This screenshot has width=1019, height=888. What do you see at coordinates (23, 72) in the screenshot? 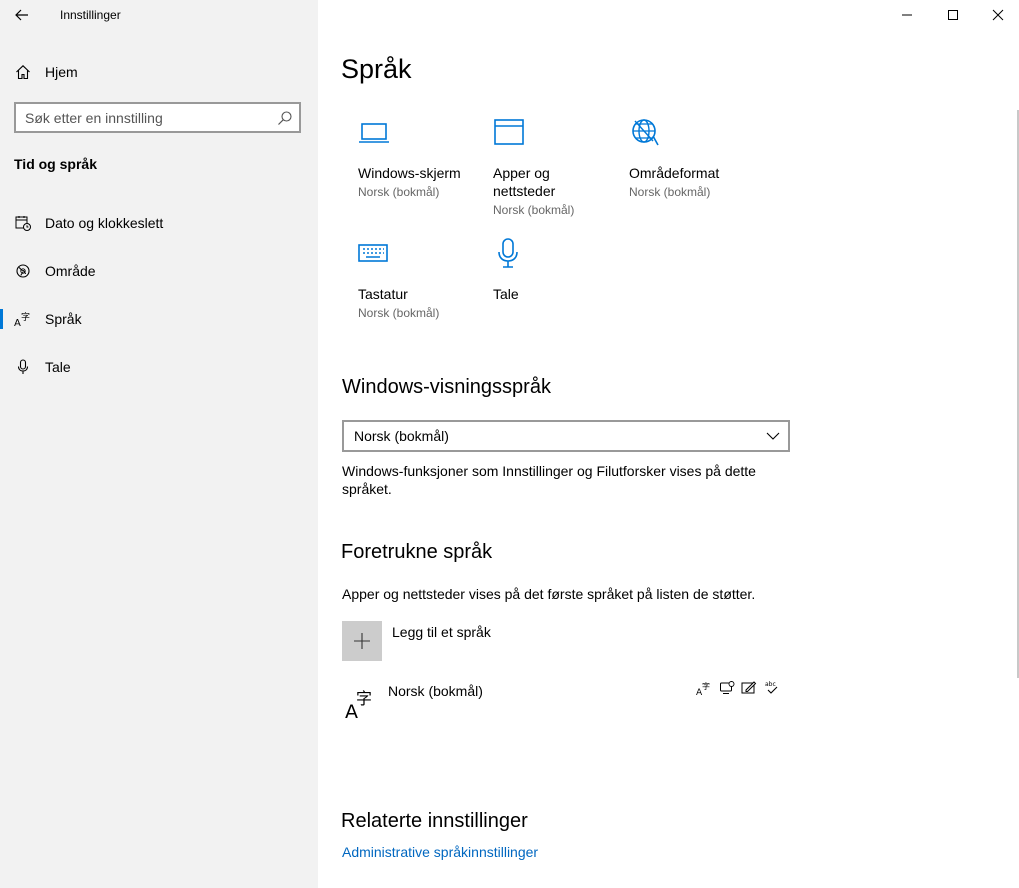
I see `home-icon` at bounding box center [23, 72].